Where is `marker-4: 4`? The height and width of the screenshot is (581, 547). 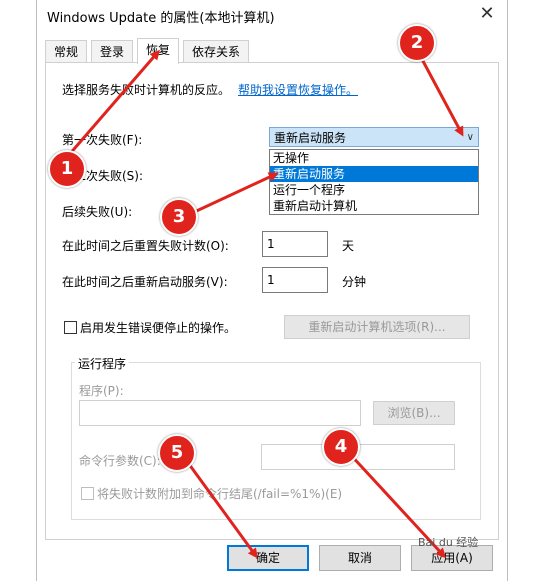
marker-4: 4 is located at coordinates (341, 447).